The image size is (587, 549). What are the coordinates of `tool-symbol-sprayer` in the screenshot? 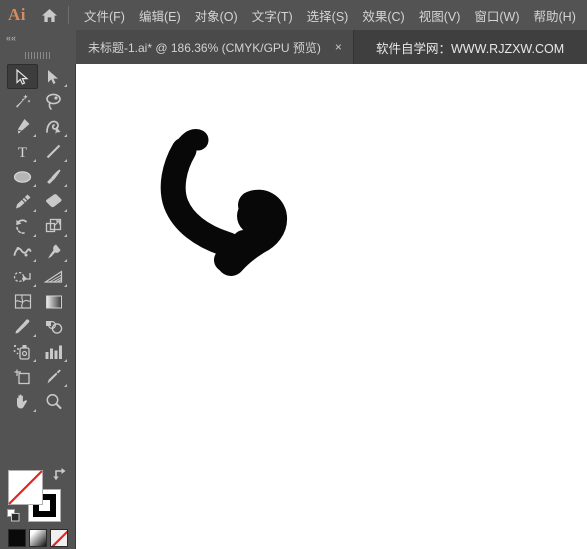 It's located at (22, 351).